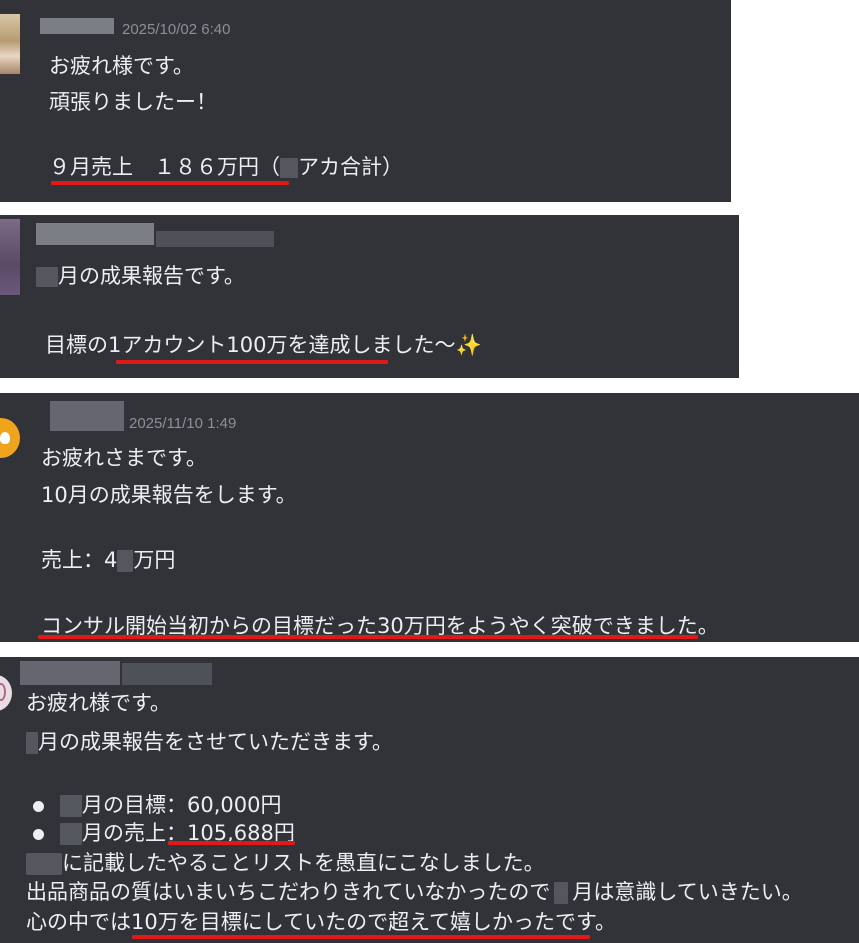 The width and height of the screenshot is (859, 943). I want to click on sales-highlight-line: ９月売上 １８６万円（ アカ合計）, so click(226, 166).